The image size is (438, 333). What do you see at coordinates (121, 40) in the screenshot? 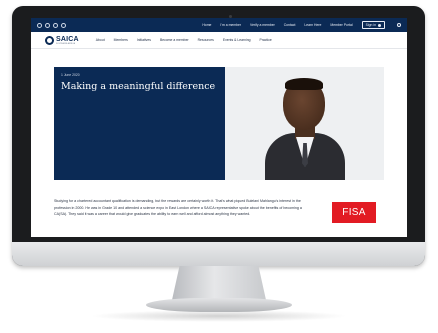
I see `nav-item-members: Members` at bounding box center [121, 40].